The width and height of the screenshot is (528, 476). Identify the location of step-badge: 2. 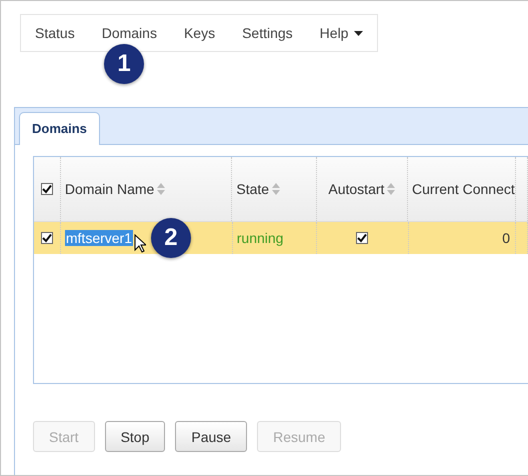
(170, 238).